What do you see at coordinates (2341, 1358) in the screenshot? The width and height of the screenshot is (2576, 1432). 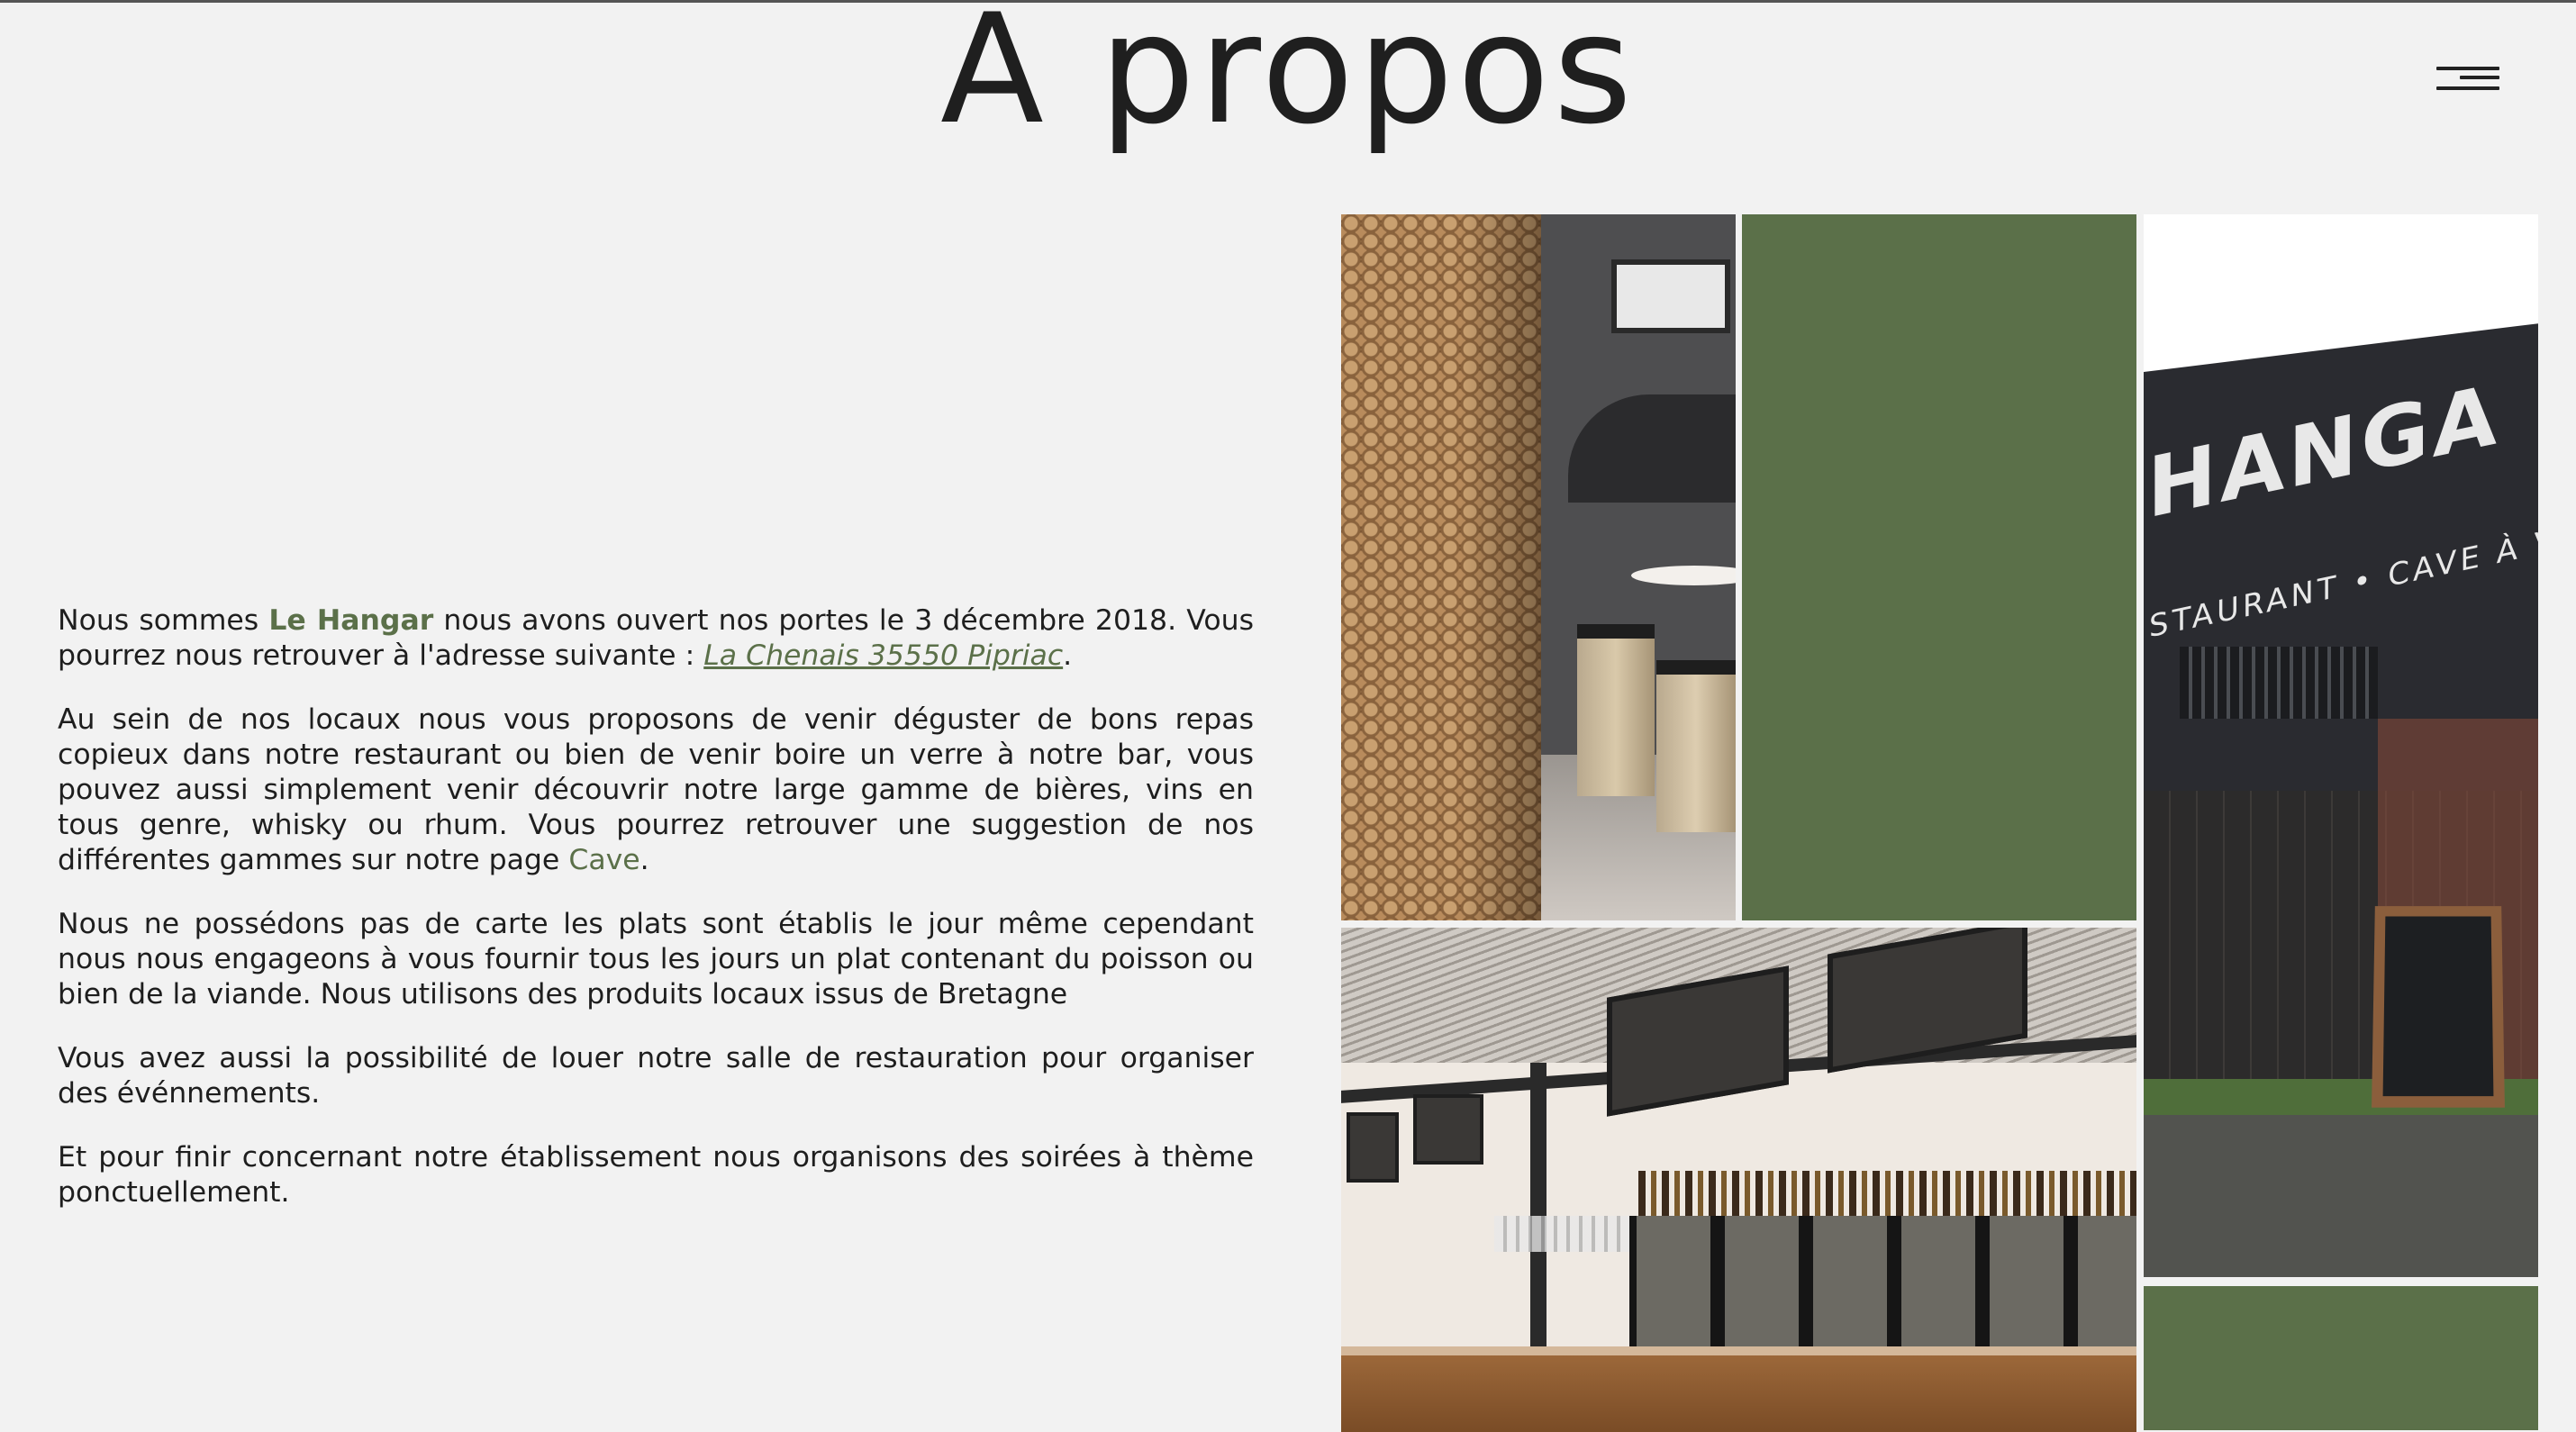 I see `green-block-bottom` at bounding box center [2341, 1358].